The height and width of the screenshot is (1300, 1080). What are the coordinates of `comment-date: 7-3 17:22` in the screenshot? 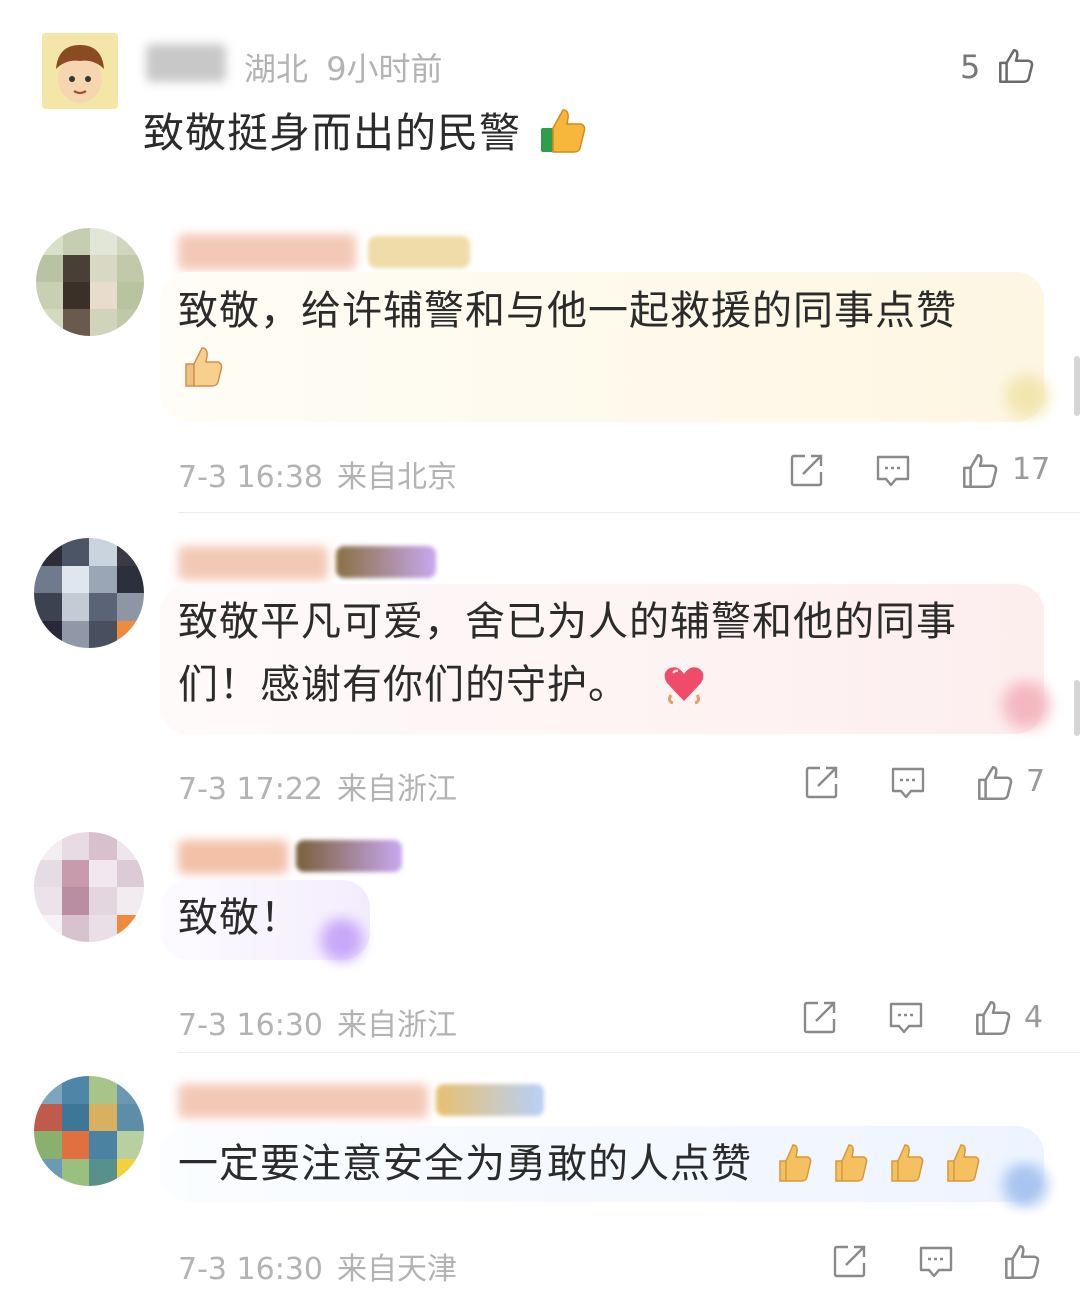 It's located at (250, 789).